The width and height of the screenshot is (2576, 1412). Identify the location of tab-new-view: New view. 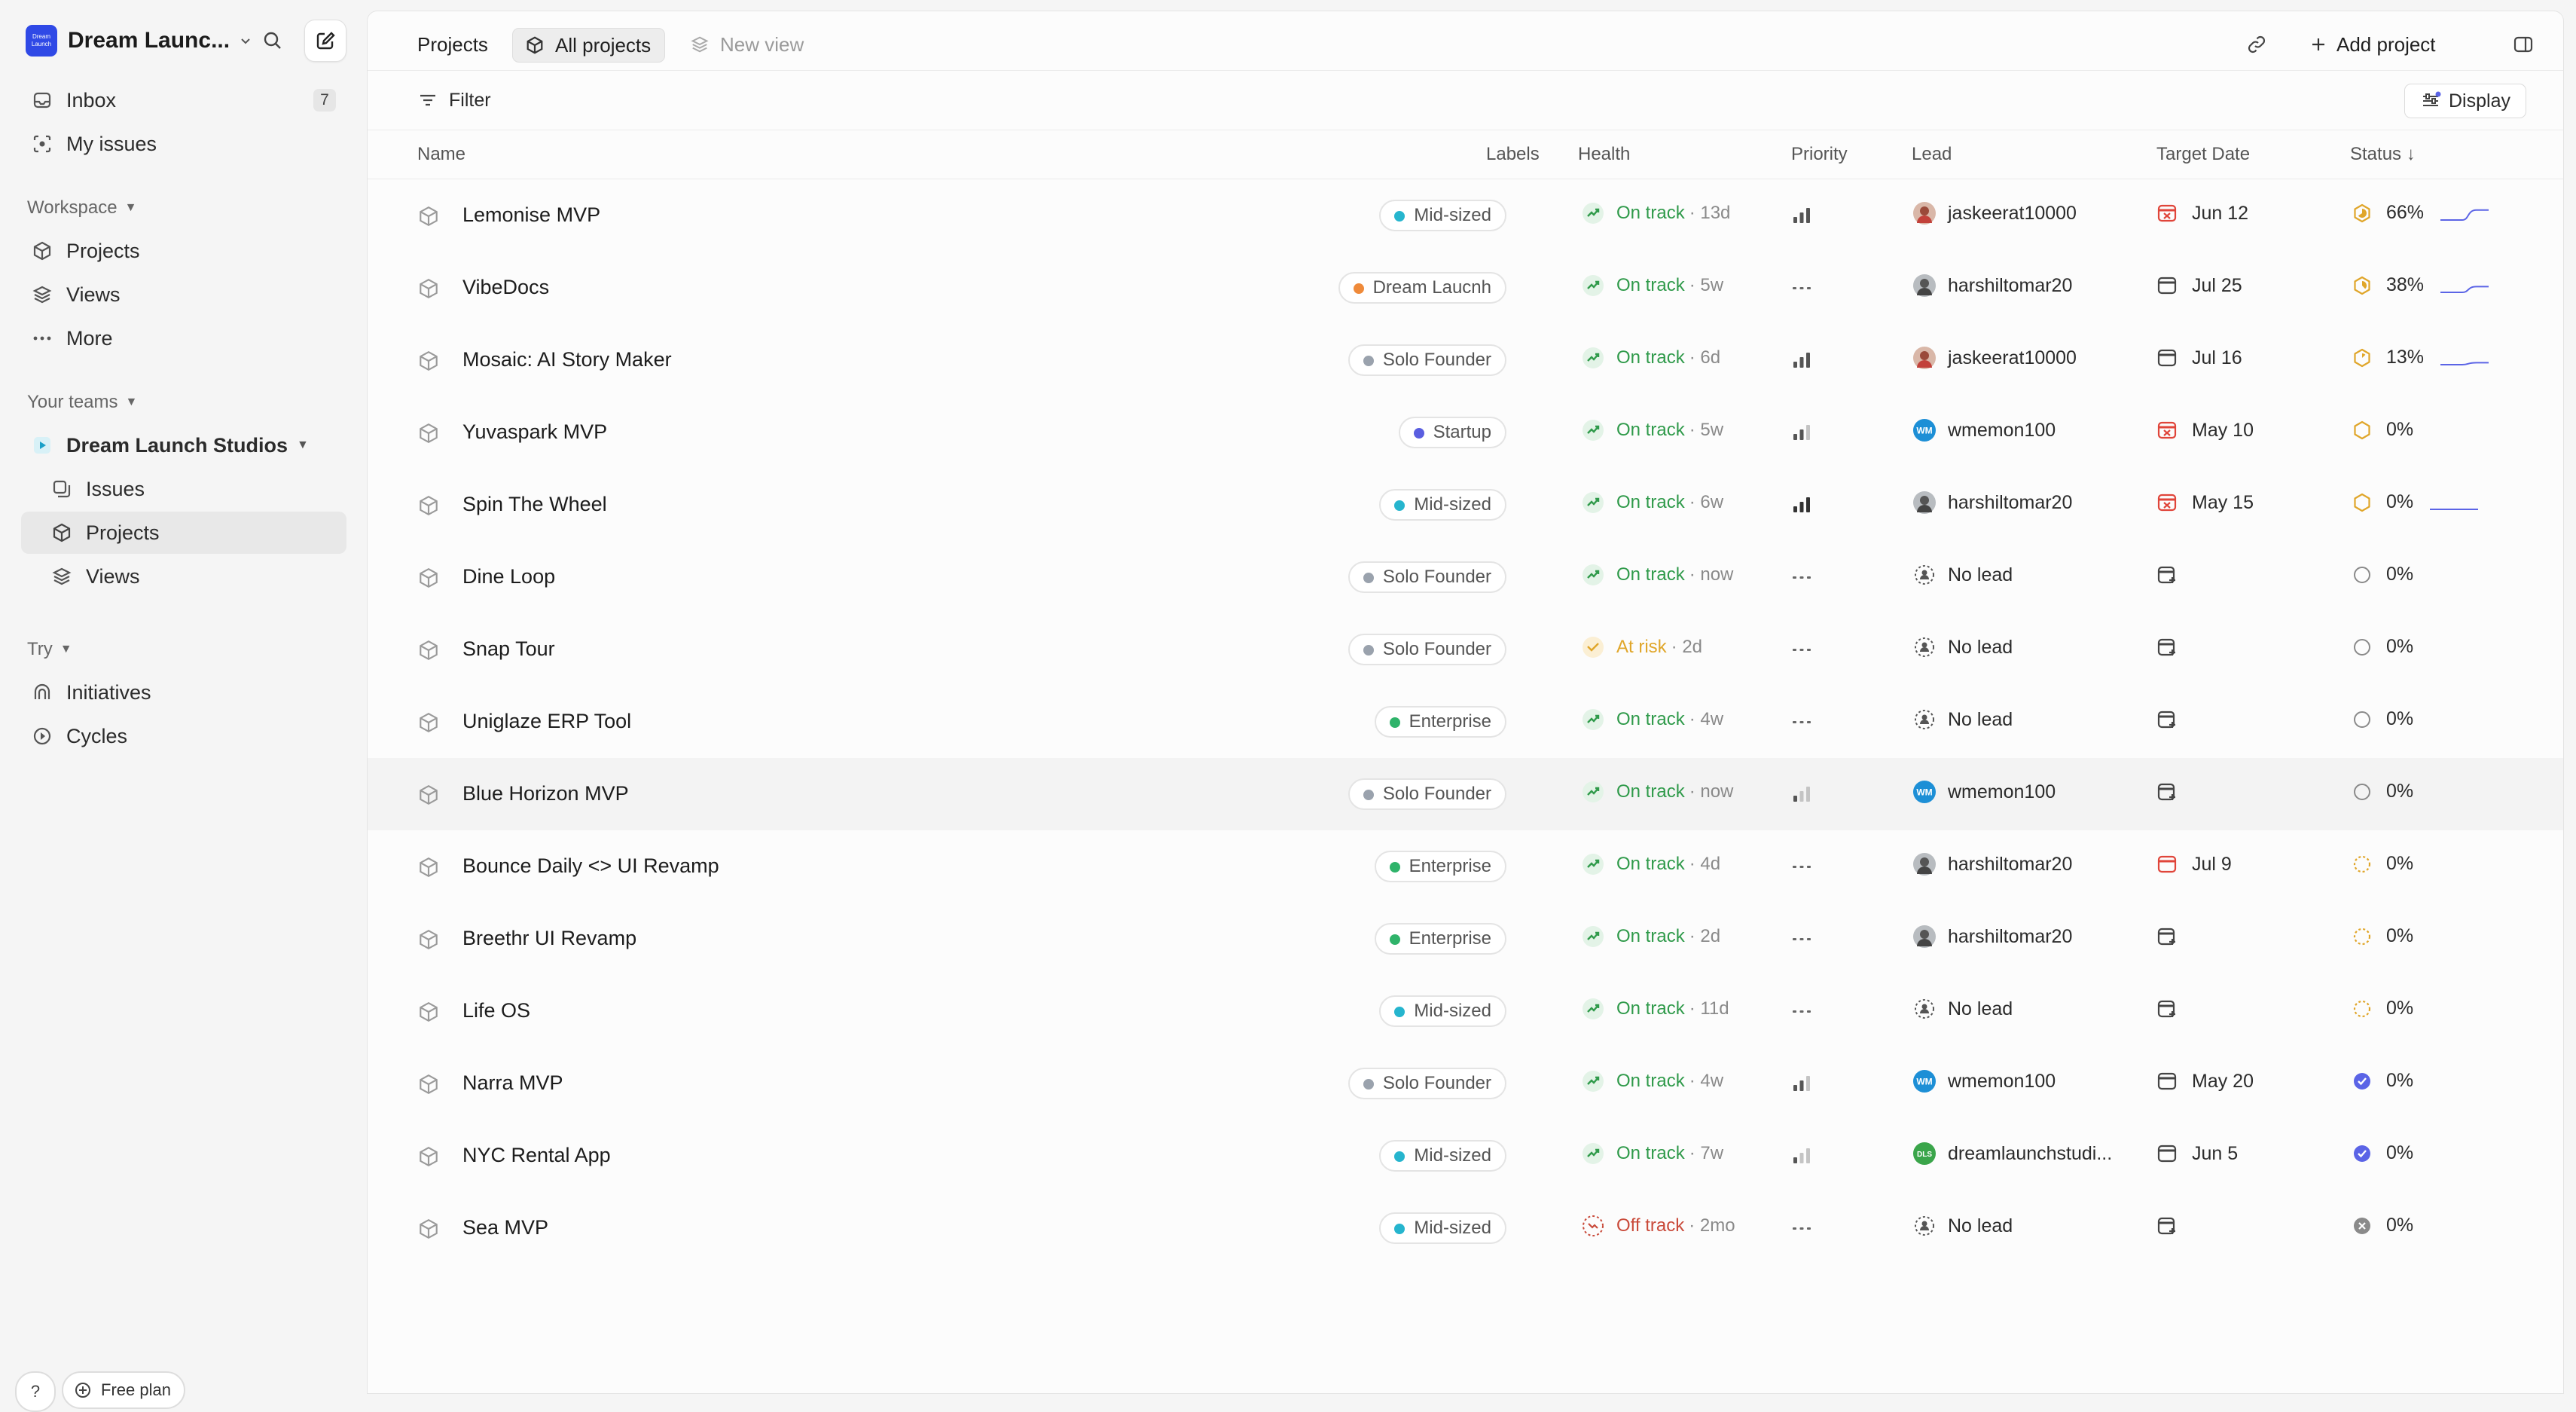
(746, 44).